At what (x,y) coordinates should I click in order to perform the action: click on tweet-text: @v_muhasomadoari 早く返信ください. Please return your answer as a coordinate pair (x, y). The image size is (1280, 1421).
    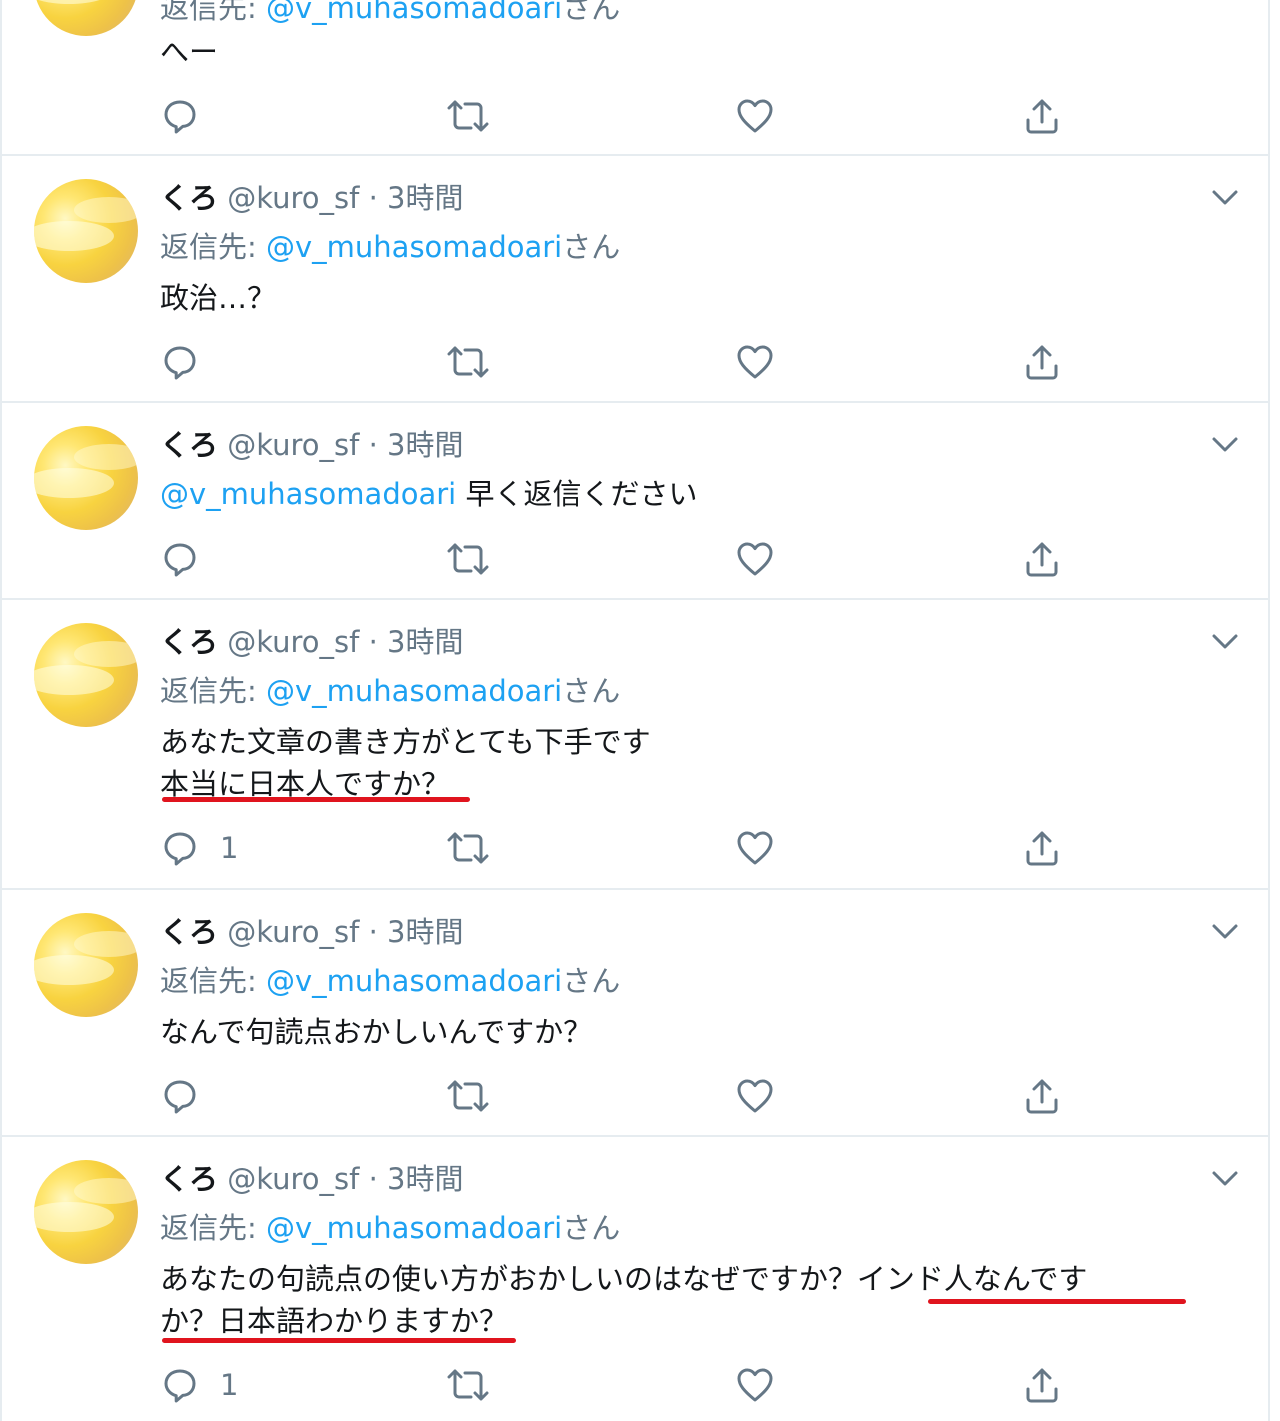
    Looking at the image, I should click on (428, 494).